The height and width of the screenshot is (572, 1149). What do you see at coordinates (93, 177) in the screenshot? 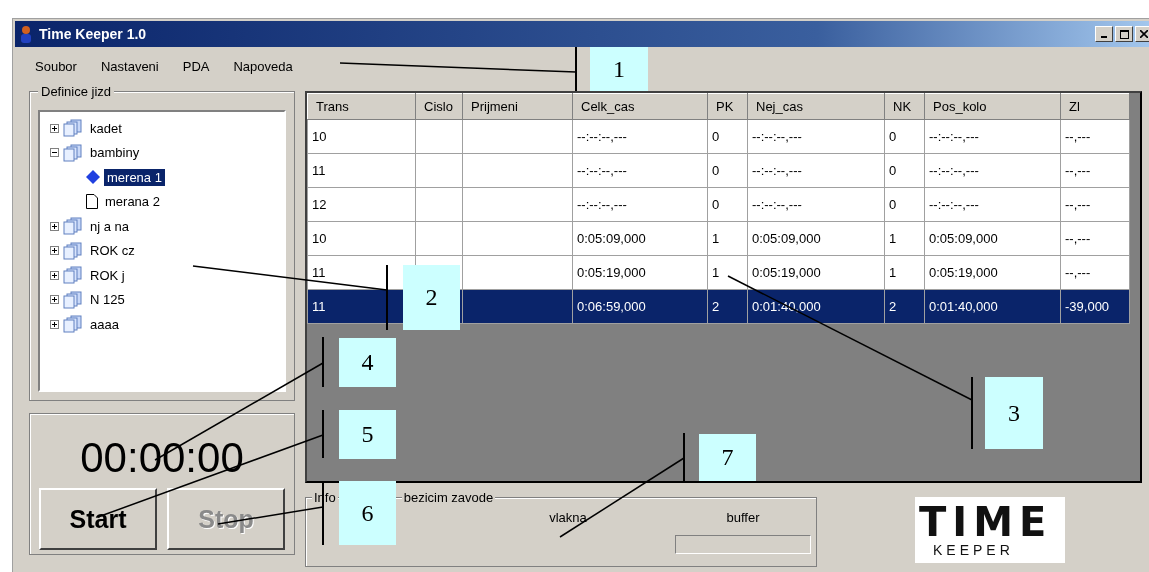
I see `diamond-icon` at bounding box center [93, 177].